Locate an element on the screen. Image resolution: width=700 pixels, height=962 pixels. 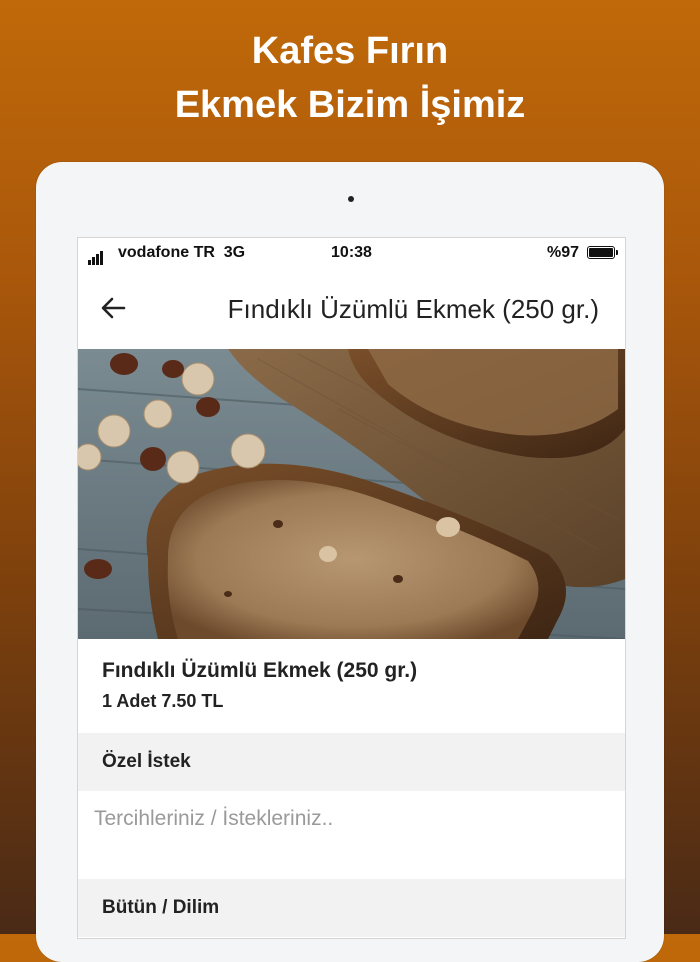
headline-line-1: Kafes Fırın is located at coordinates (350, 51).